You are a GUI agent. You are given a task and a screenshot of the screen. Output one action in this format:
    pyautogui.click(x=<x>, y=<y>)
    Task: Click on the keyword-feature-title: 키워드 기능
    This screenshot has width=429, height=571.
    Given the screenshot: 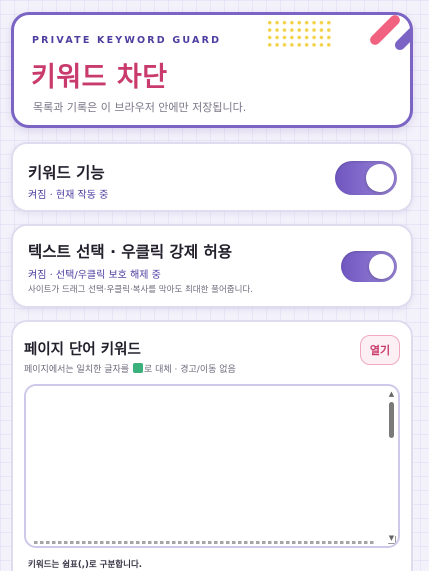 What is the action you would take?
    pyautogui.click(x=66, y=173)
    